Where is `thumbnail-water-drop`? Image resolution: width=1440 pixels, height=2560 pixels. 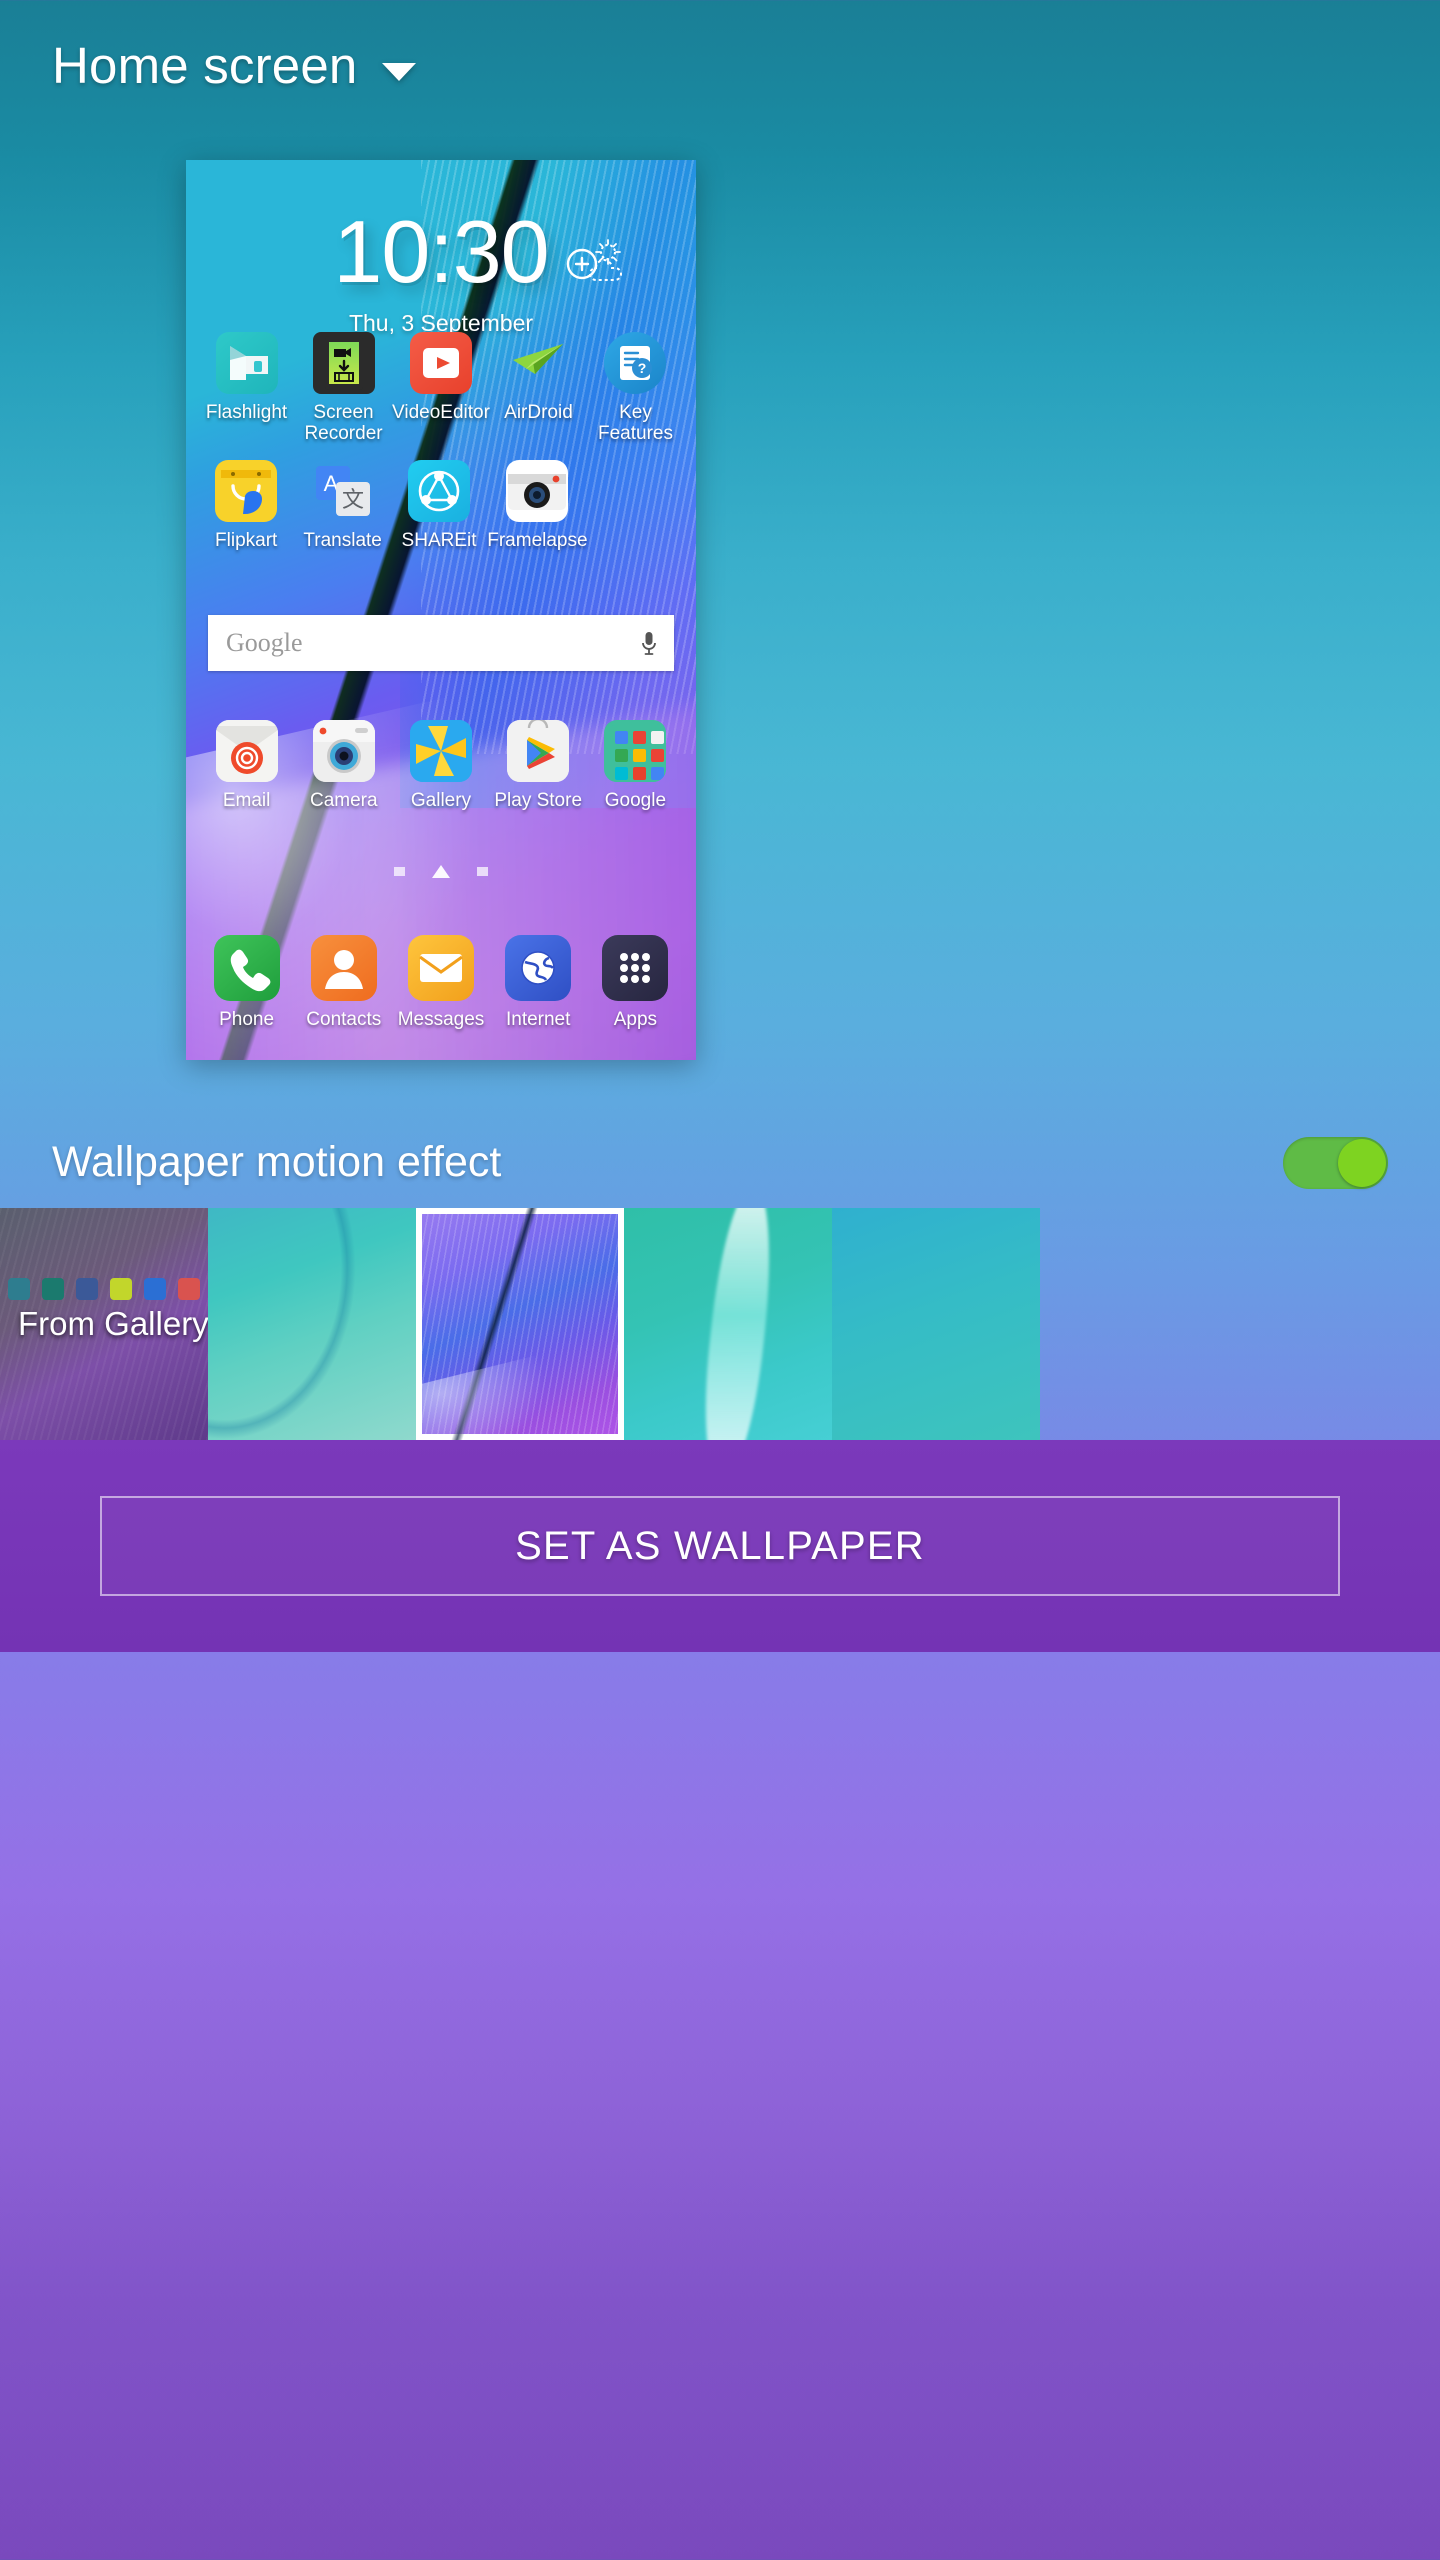
thumbnail-water-drop is located at coordinates (728, 1324).